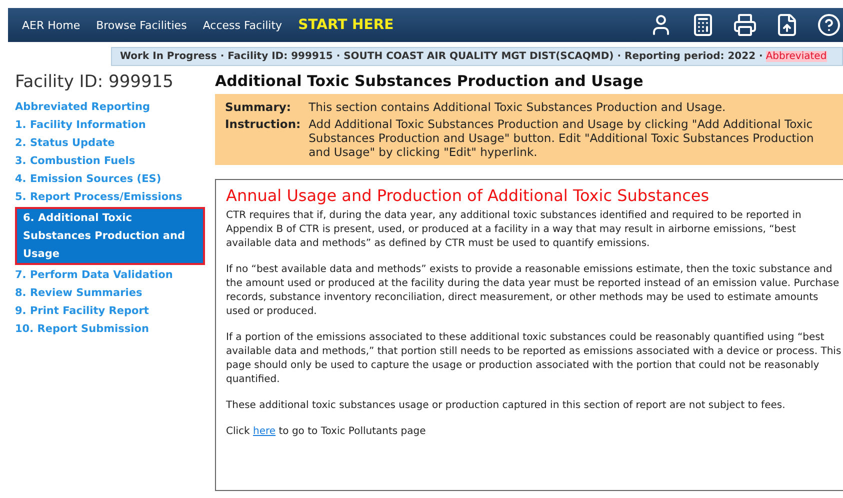 Image resolution: width=843 pixels, height=498 pixels. Describe the element at coordinates (787, 25) in the screenshot. I see `file-upload-icon` at that location.